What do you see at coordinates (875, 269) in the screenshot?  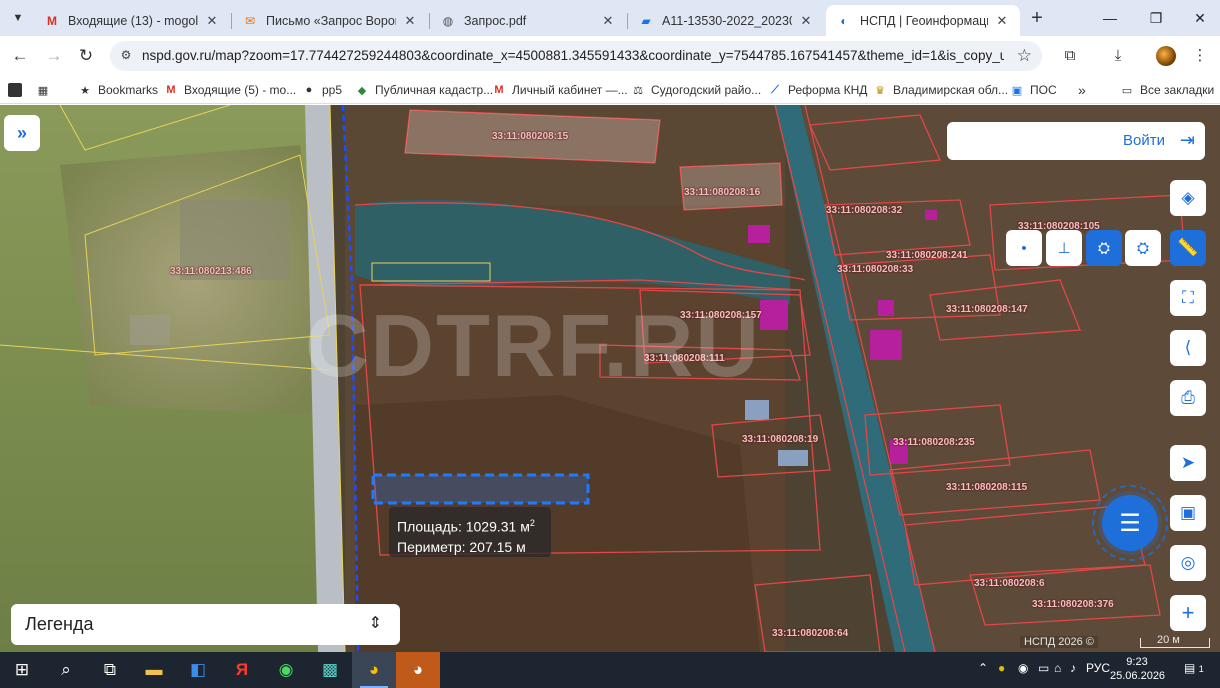 I see `parcel-label: 33:11:080208:33` at bounding box center [875, 269].